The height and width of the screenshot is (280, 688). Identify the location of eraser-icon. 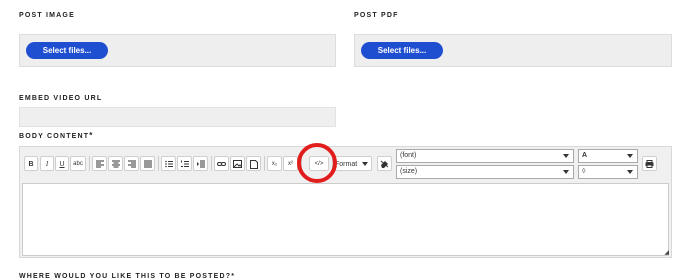
(384, 164).